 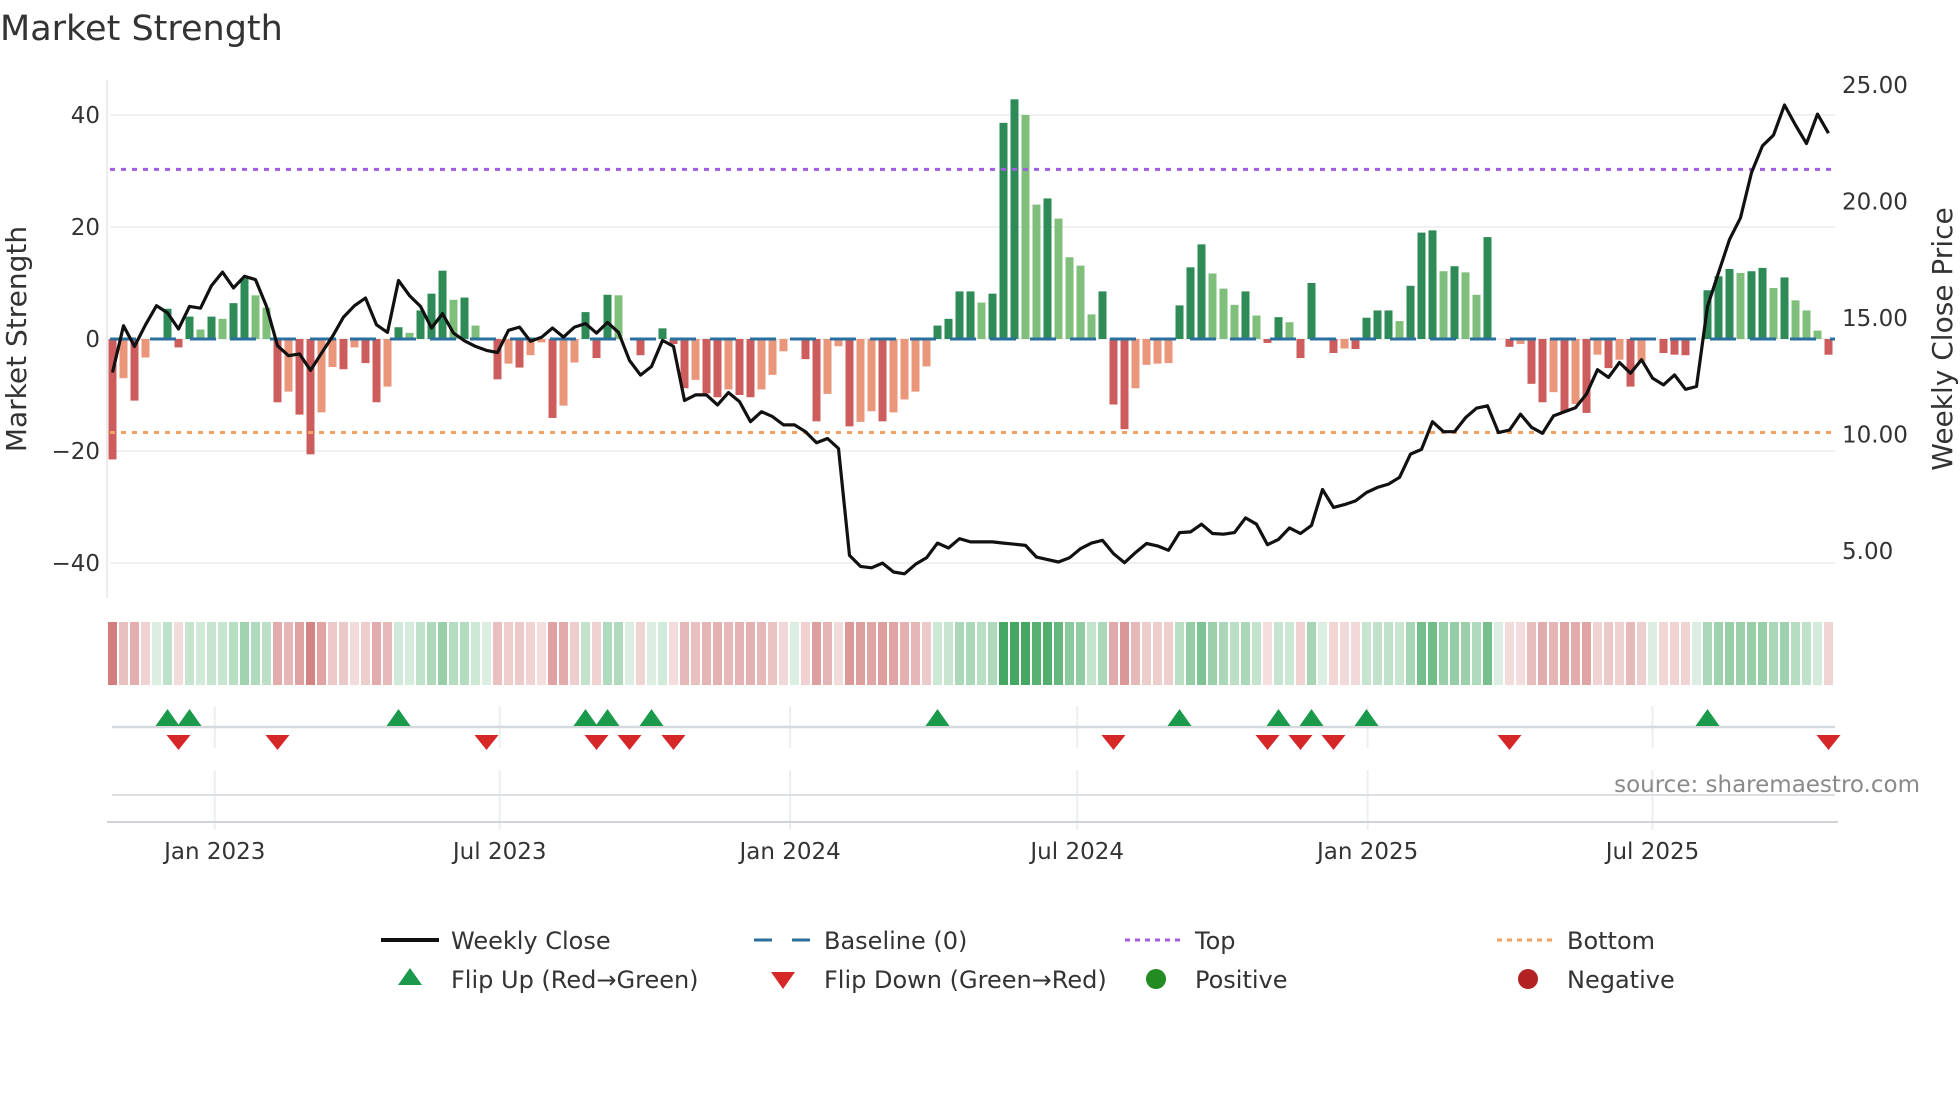 I want to click on x-tick-label: Jan 2024, so click(x=788, y=852).